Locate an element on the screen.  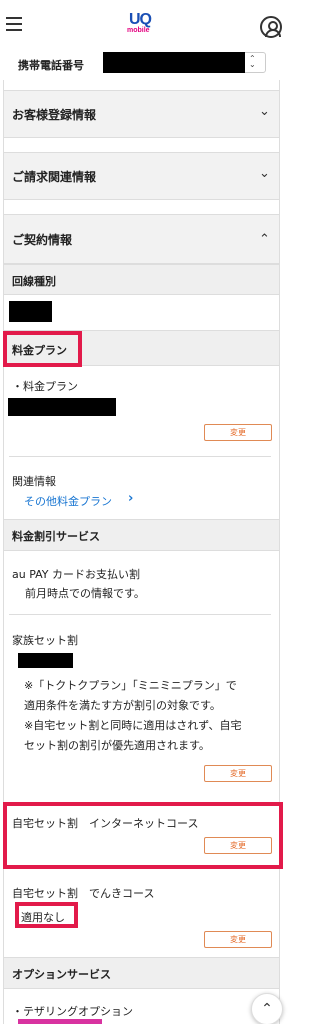
home-internet-discount-highlight is located at coordinates (143, 835).